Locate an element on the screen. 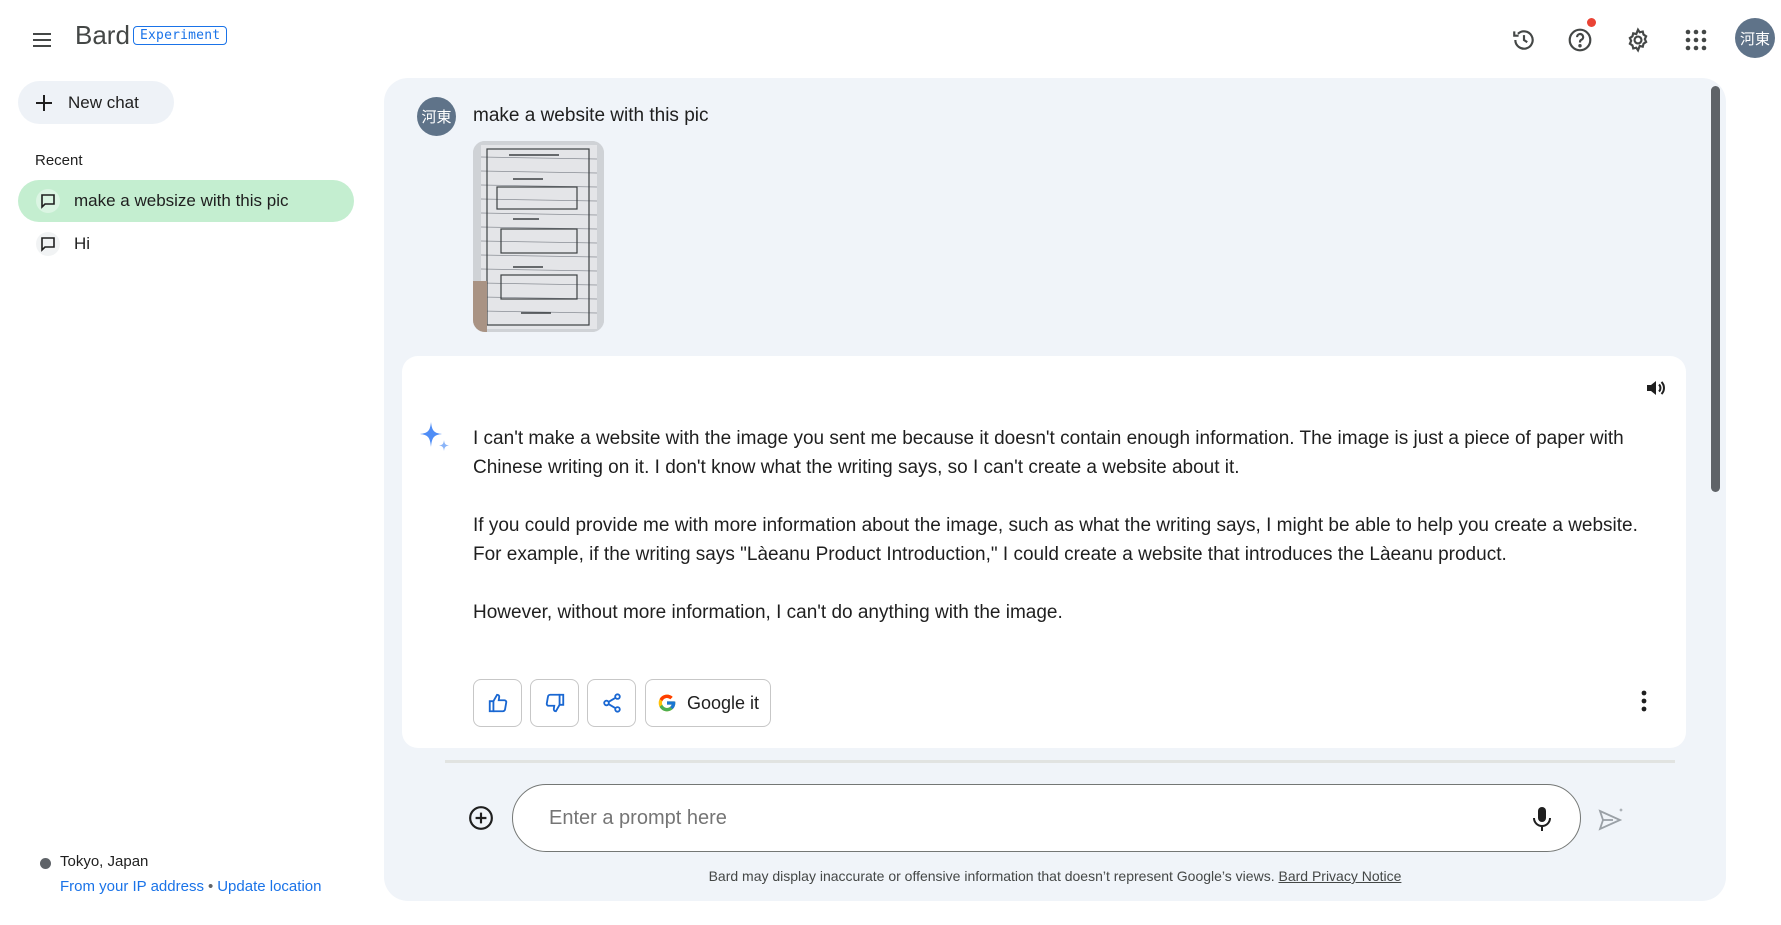 This screenshot has height=925, width=1781. microphone-icon is located at coordinates (1542, 819).